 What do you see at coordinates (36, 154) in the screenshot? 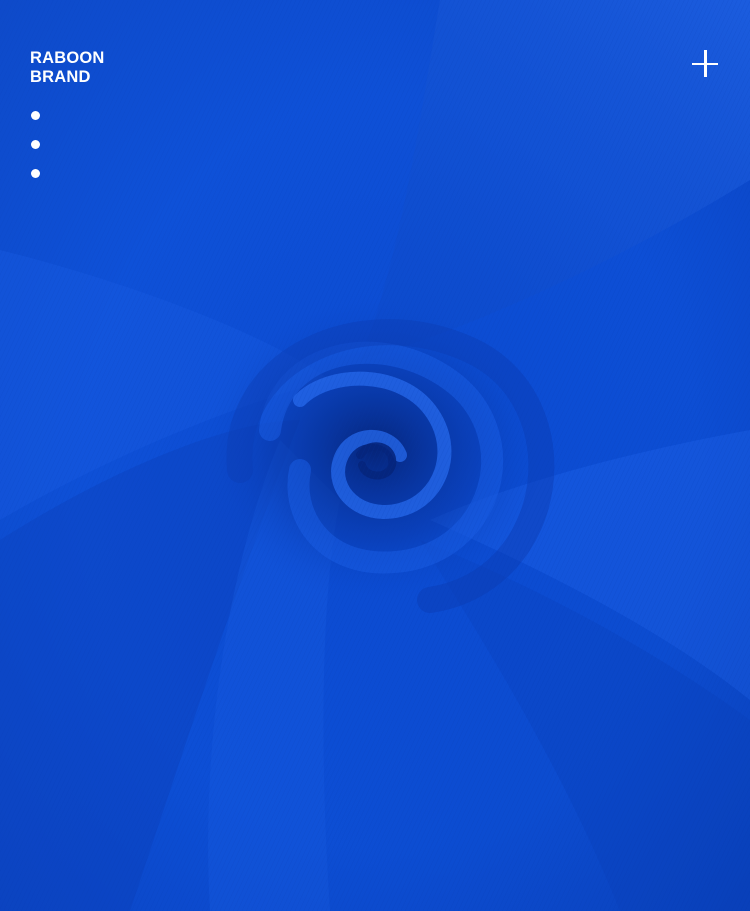
I see `decorative-dots` at bounding box center [36, 154].